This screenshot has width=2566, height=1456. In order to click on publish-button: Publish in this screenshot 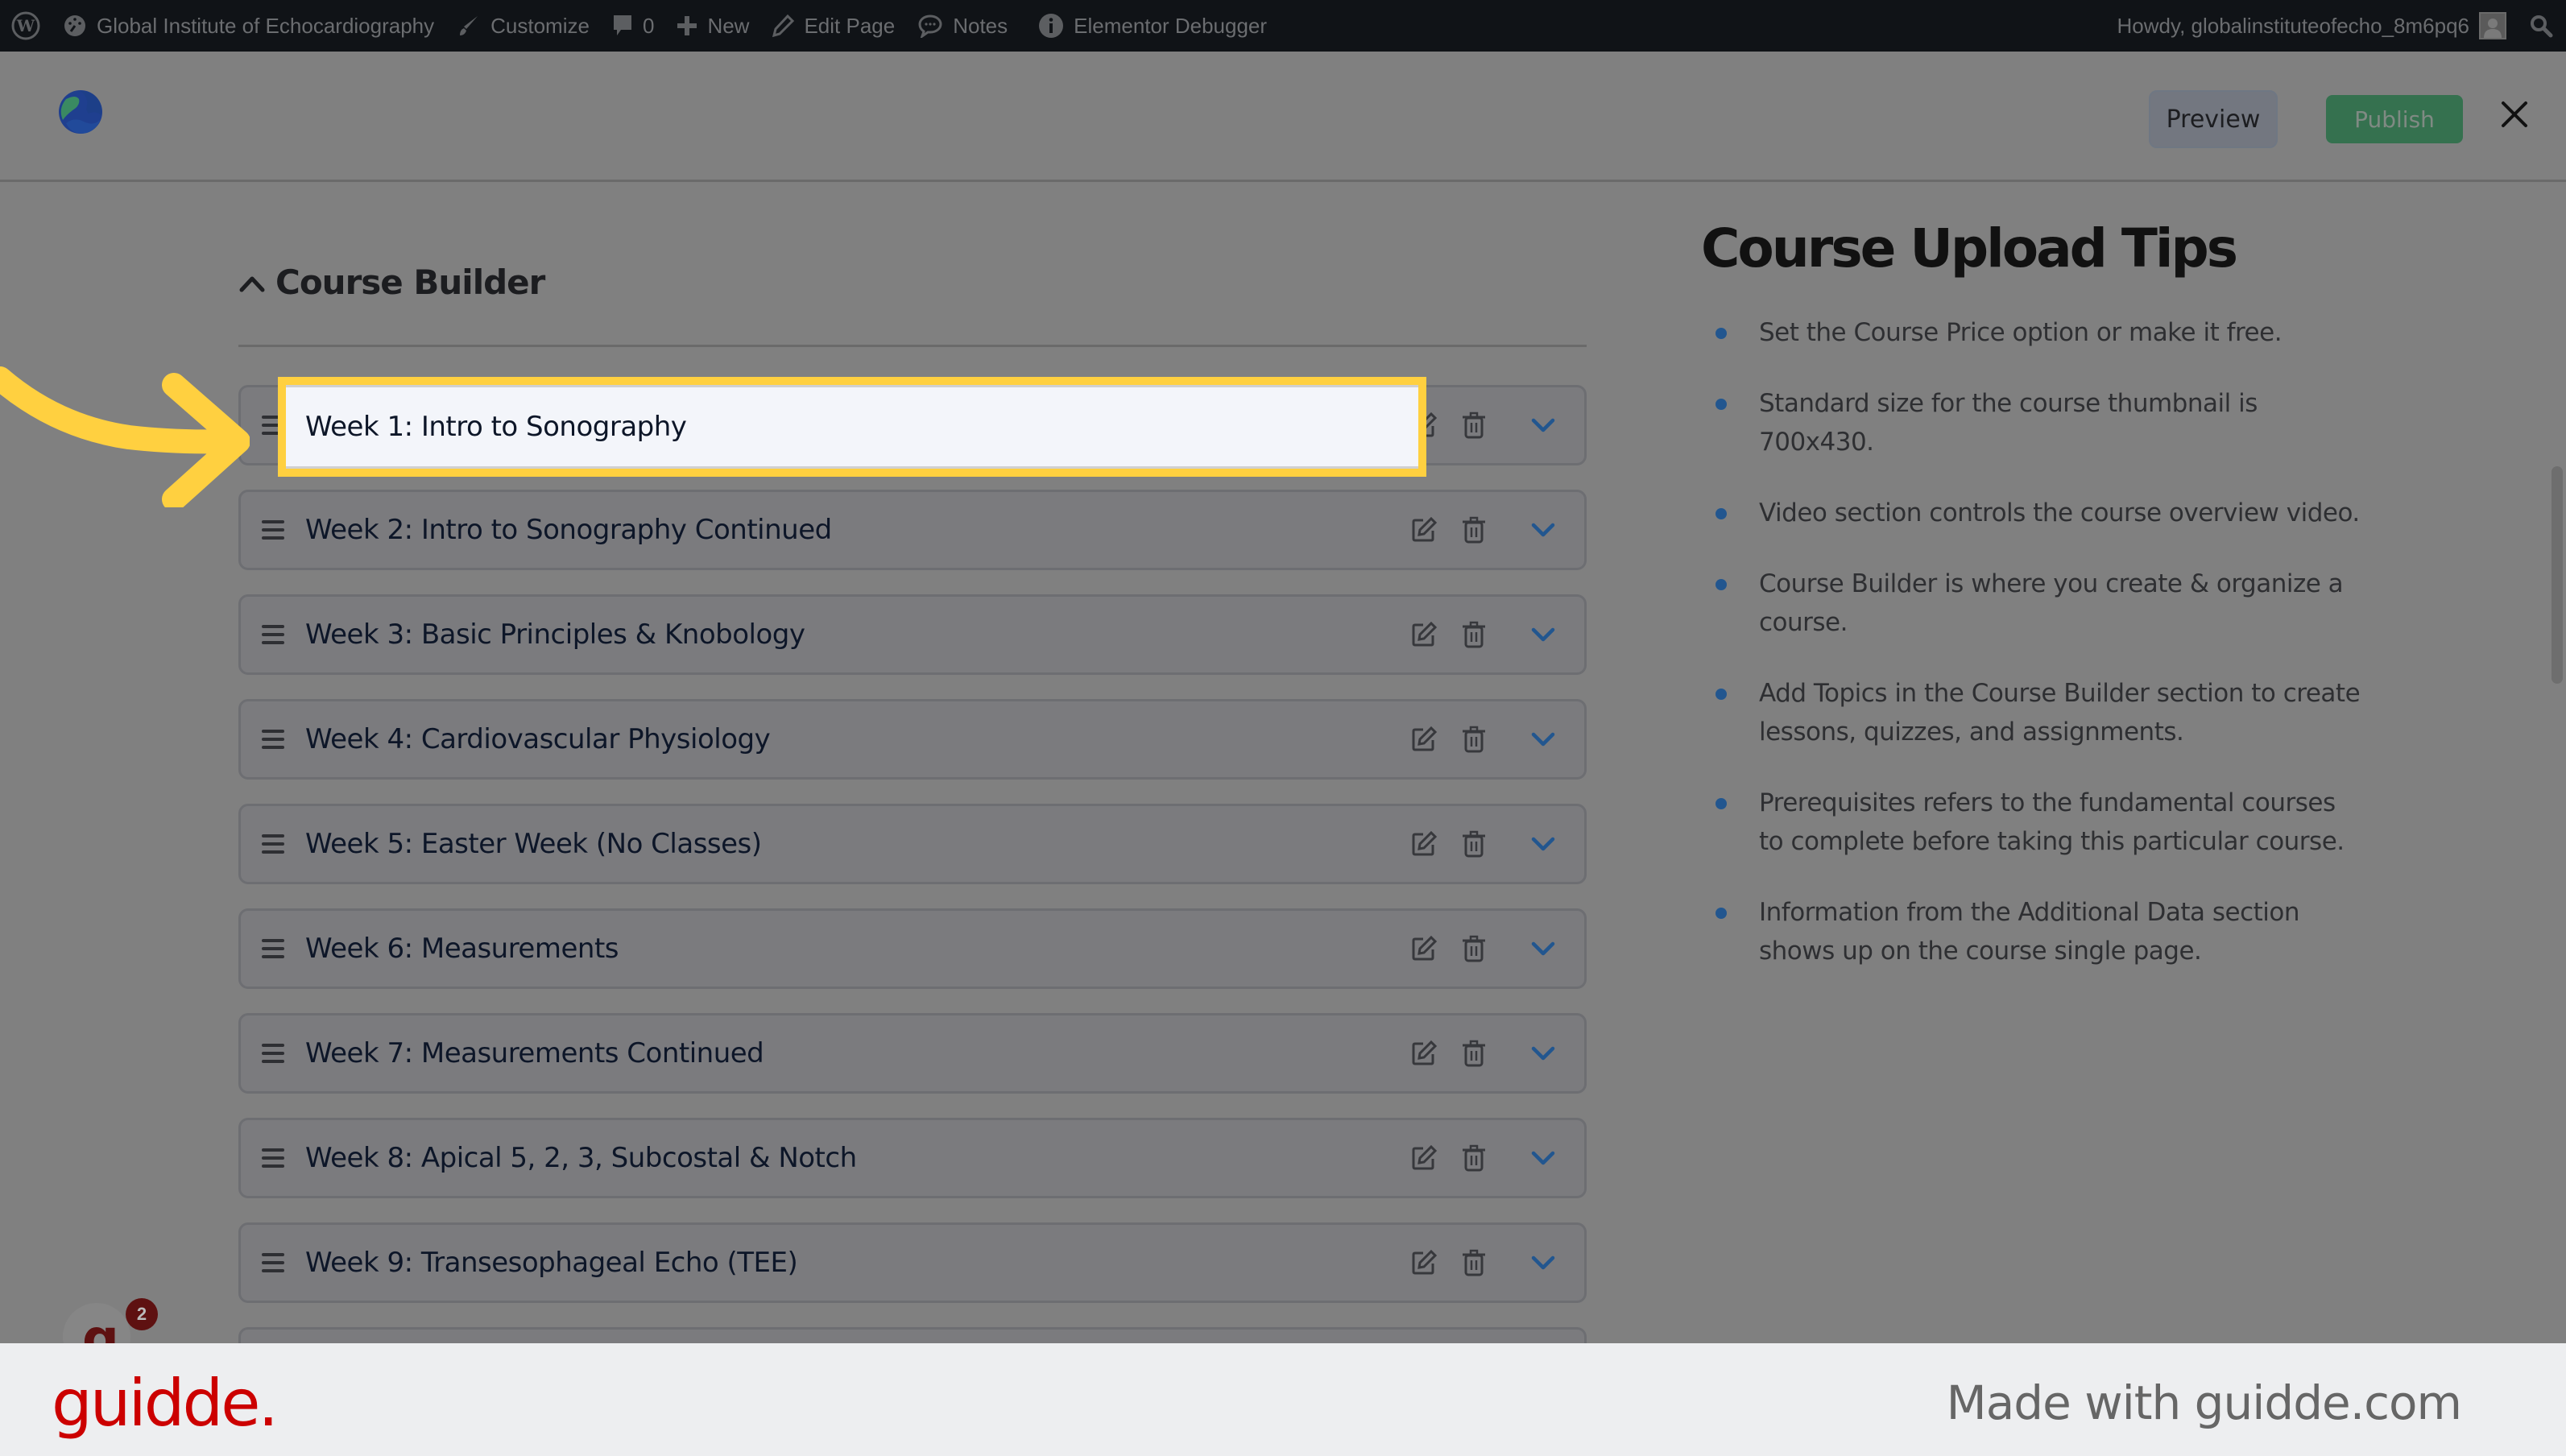, I will do `click(2394, 119)`.